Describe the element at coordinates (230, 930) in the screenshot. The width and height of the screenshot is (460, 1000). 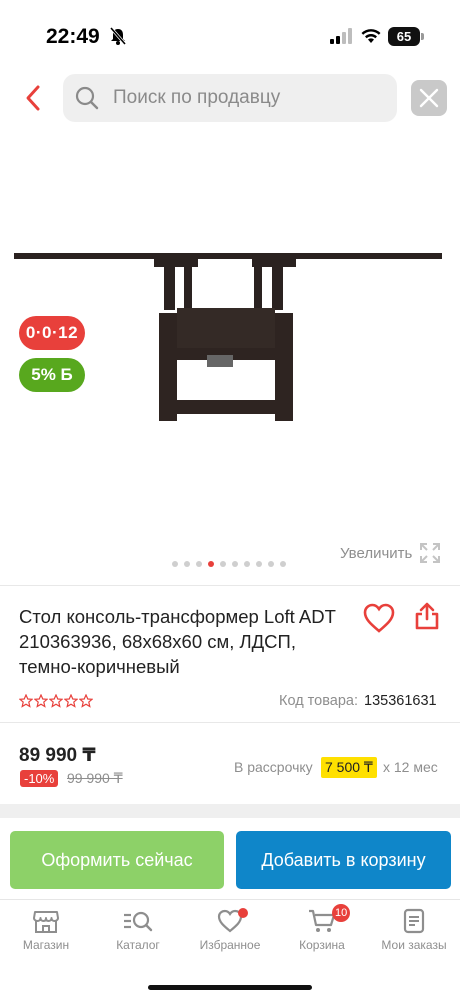
I see `nav-favorites: Избранное` at that location.